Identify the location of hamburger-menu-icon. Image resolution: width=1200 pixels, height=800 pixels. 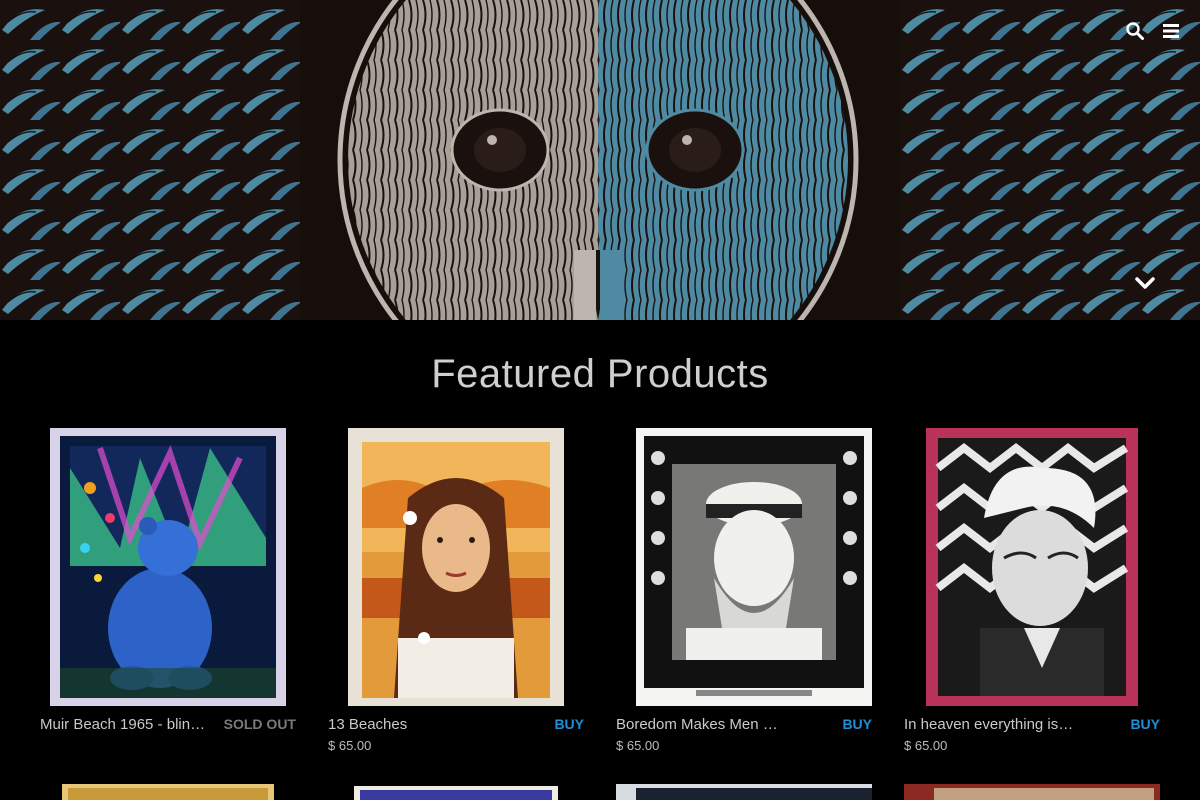
(1171, 31).